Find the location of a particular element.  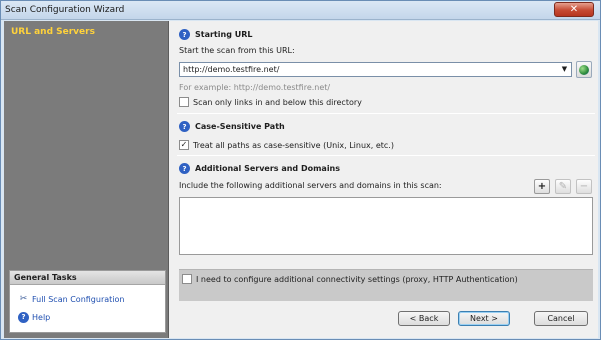

task-help: ? Help is located at coordinates (34, 317).